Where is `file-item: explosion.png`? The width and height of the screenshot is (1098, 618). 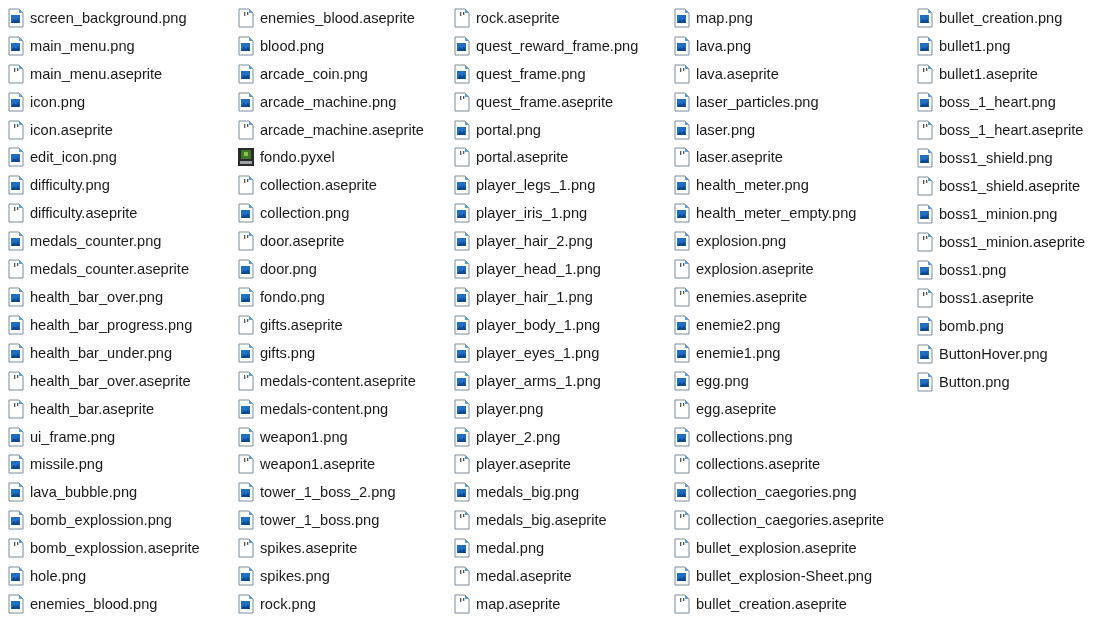 file-item: explosion.png is located at coordinates (795, 241).